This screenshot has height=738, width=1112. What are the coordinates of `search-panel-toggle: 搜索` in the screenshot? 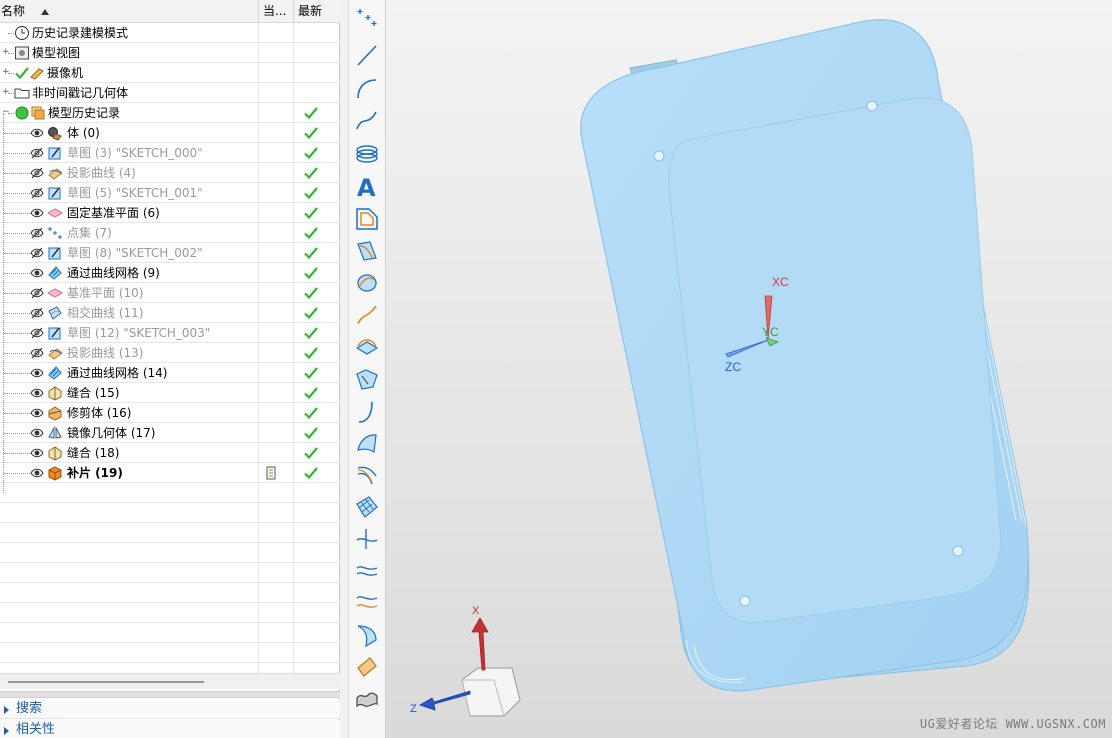 It's located at (170, 709).